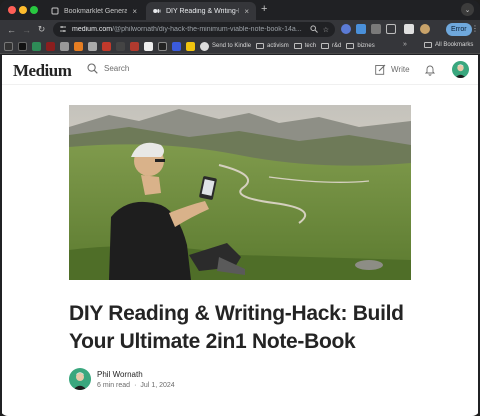  What do you see at coordinates (310, 46) in the screenshot?
I see `bookmark-label: tech` at bounding box center [310, 46].